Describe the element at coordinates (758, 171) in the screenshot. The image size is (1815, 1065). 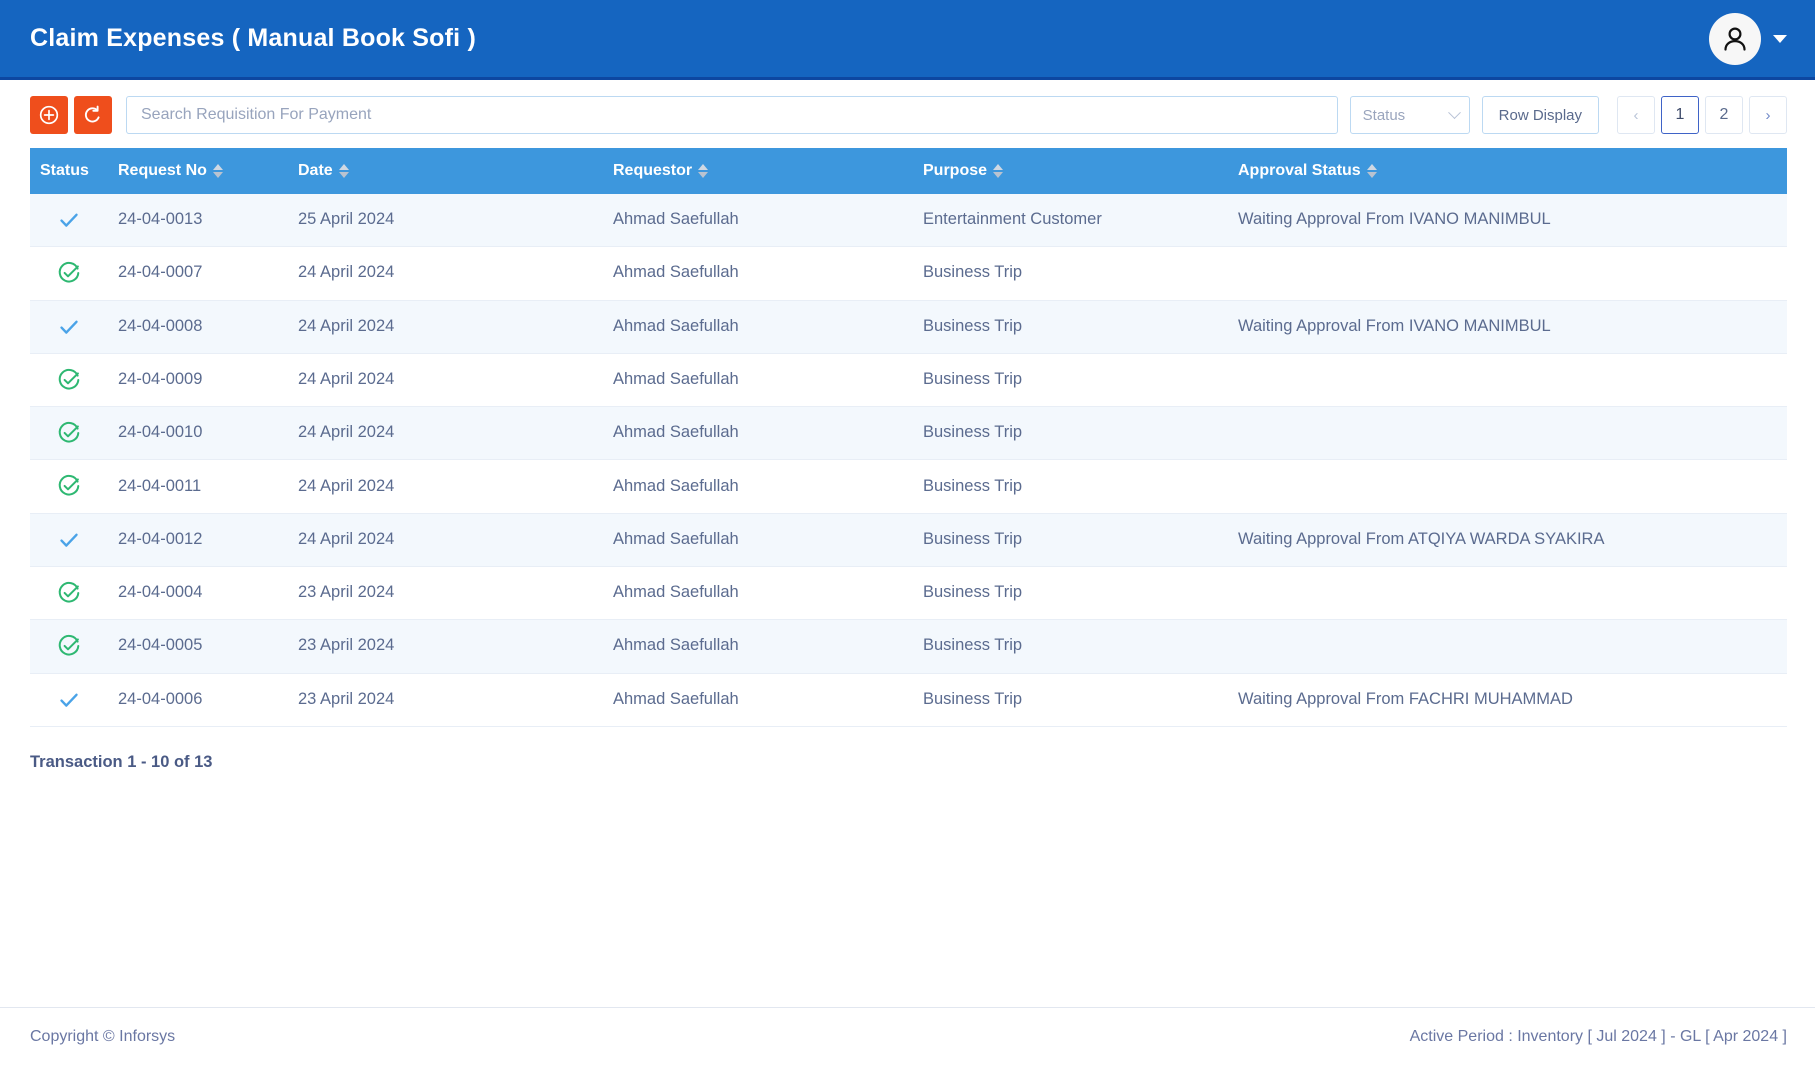
I see `column-header-requestor: Requestor` at that location.